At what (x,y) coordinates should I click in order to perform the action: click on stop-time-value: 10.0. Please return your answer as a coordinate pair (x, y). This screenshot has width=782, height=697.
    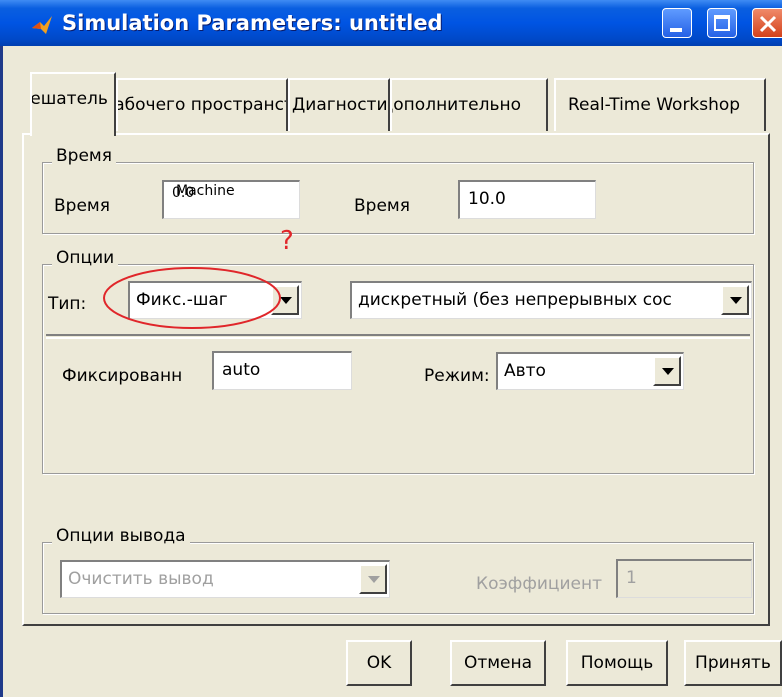
    Looking at the image, I should click on (487, 199).